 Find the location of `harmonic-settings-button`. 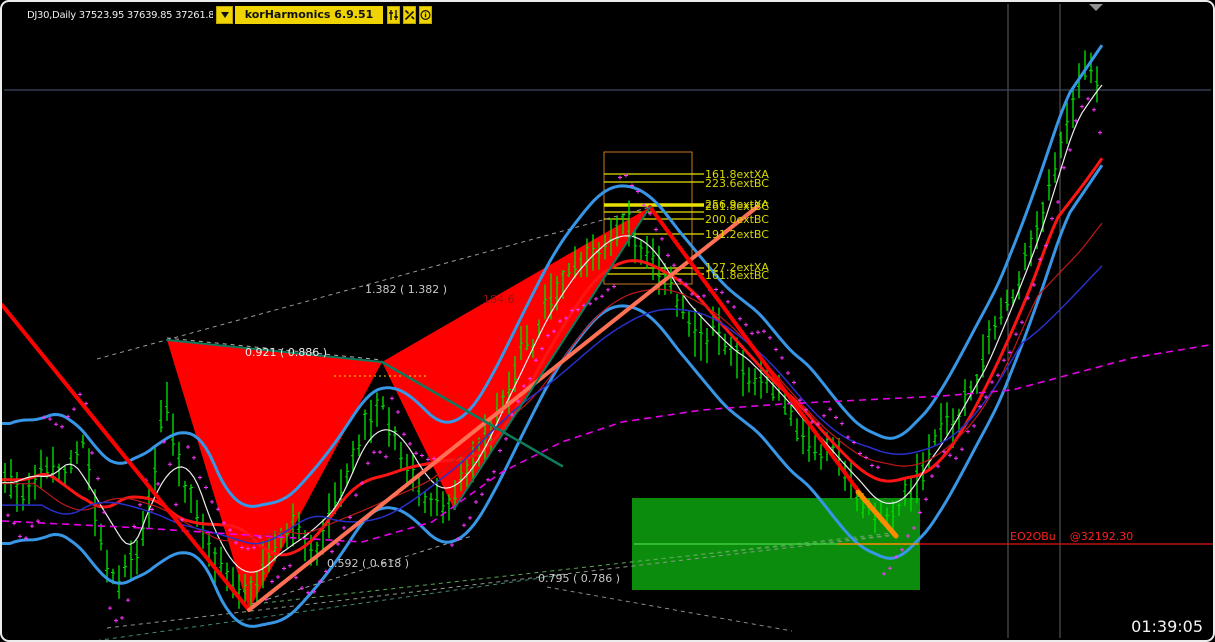

harmonic-settings-button is located at coordinates (393, 15).